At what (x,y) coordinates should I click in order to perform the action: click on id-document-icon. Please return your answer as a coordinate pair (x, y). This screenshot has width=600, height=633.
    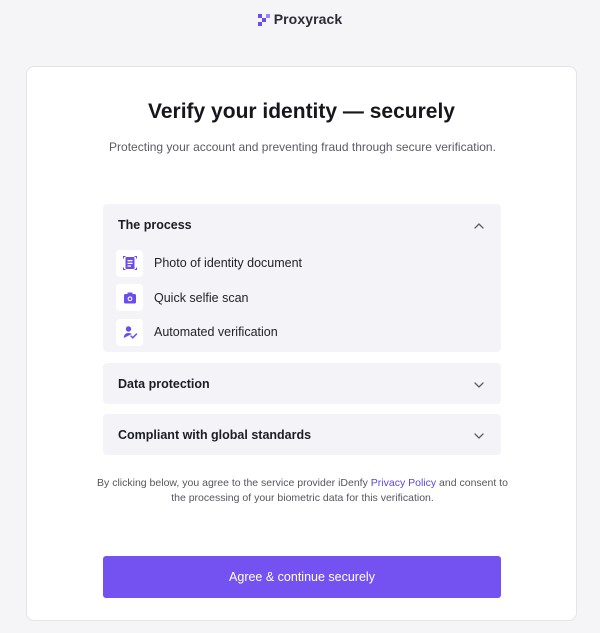
    Looking at the image, I should click on (129, 263).